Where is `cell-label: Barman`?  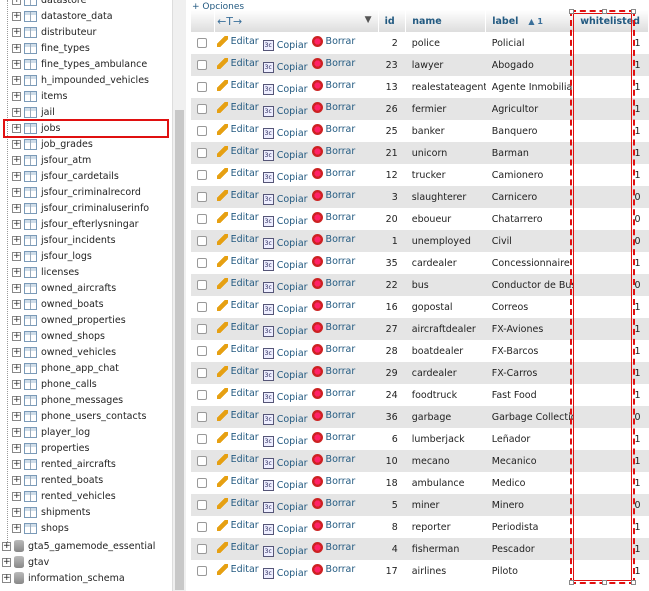 cell-label: Barman is located at coordinates (529, 153).